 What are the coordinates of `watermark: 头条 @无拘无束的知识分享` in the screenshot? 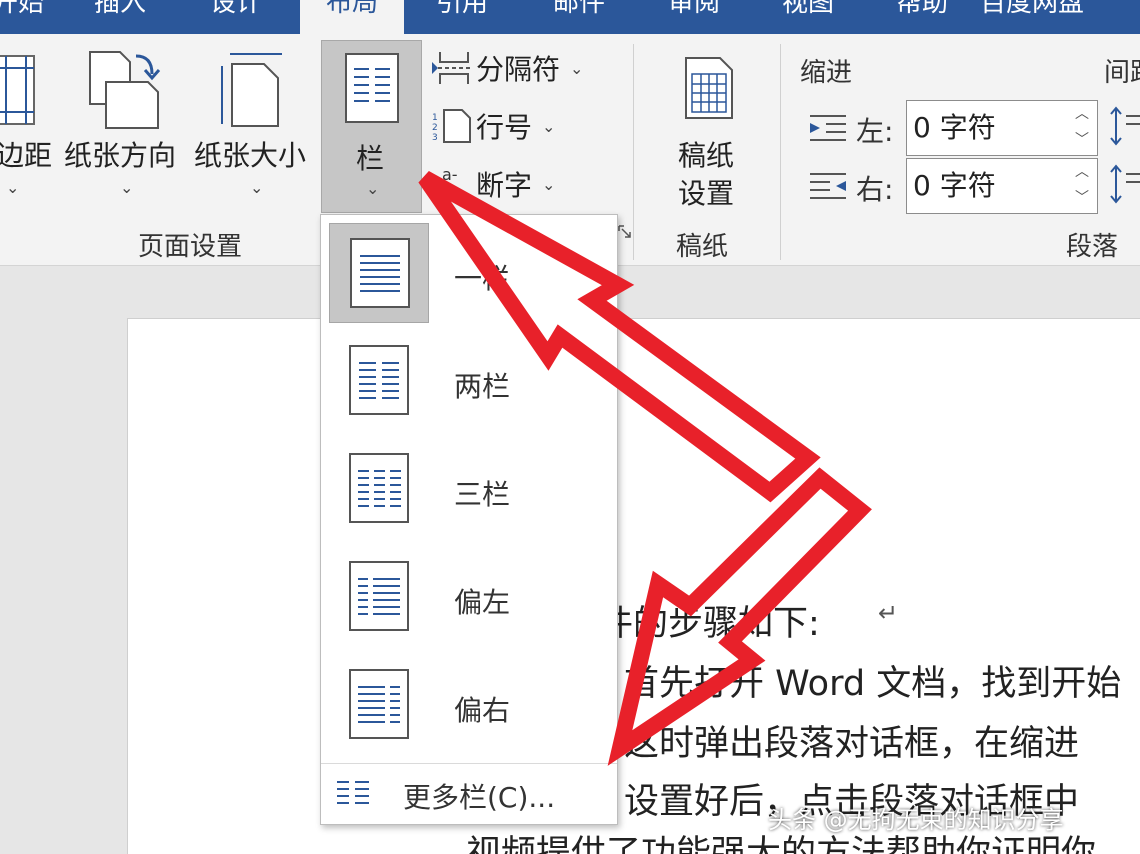 It's located at (916, 820).